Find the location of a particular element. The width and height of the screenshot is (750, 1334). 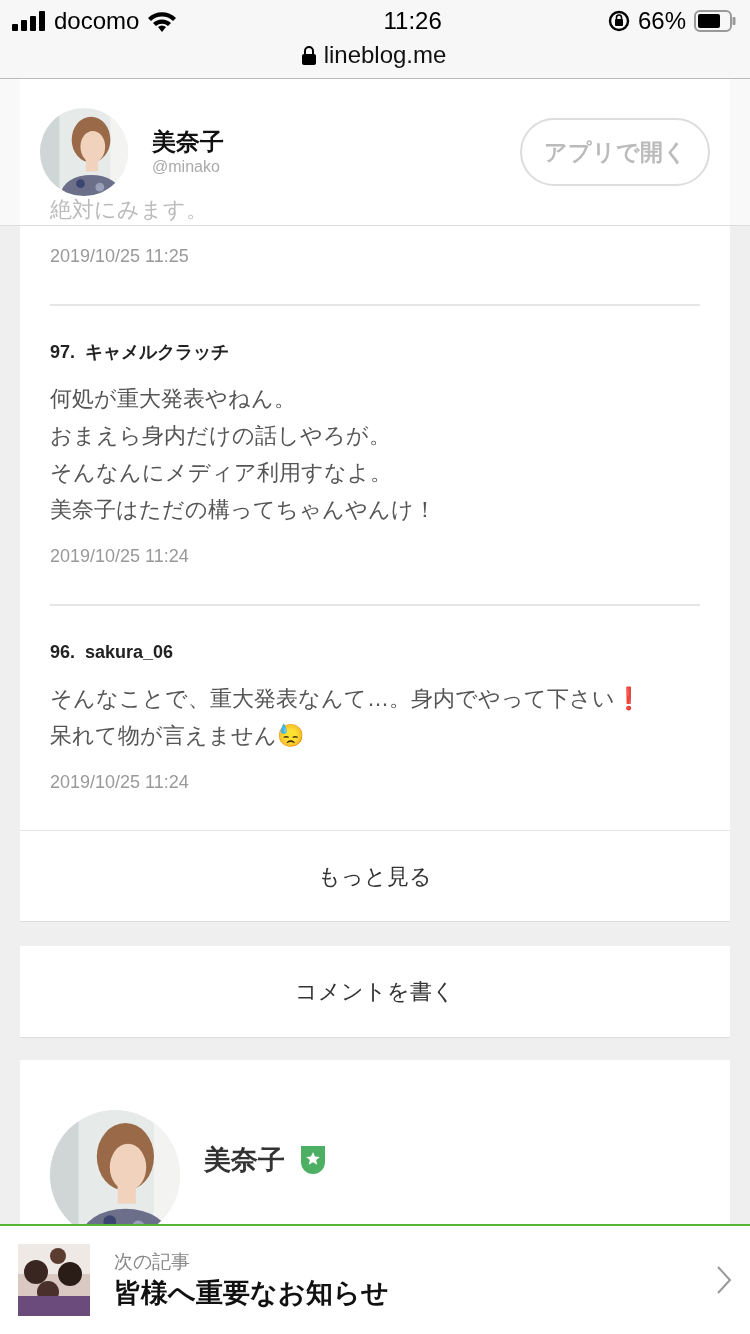

wifi-icon is located at coordinates (162, 21).